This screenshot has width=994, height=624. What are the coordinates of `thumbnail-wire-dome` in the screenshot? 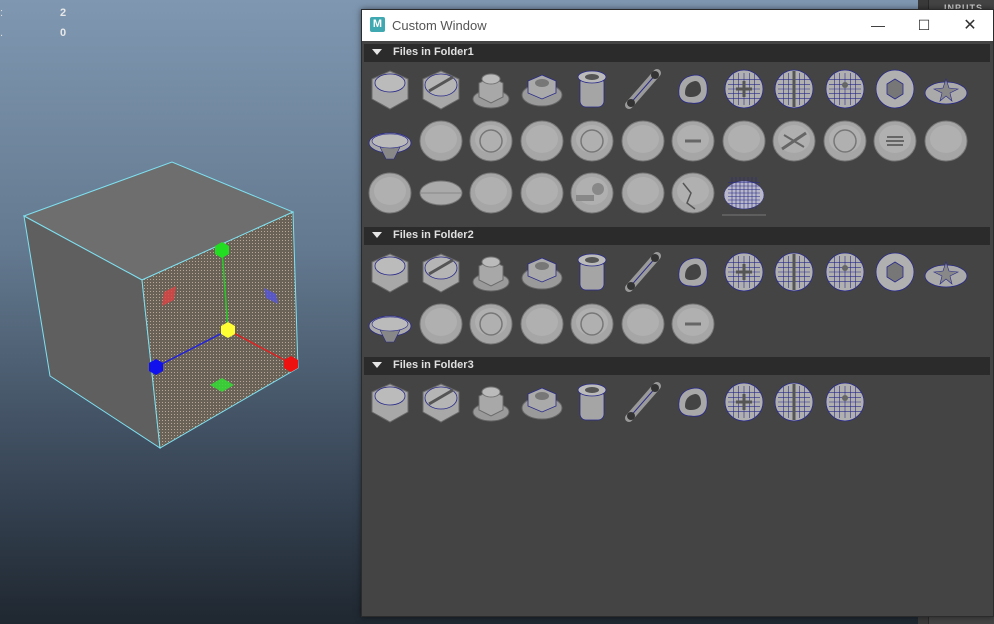 It's located at (744, 193).